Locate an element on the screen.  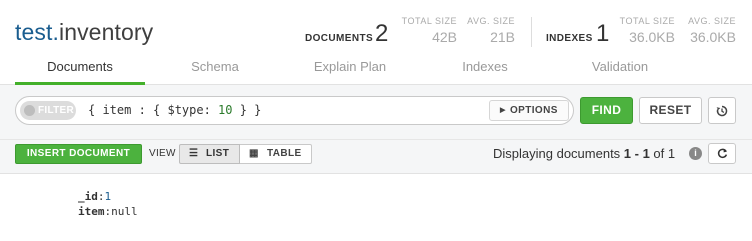
tab-schema: Schema is located at coordinates (215, 69).